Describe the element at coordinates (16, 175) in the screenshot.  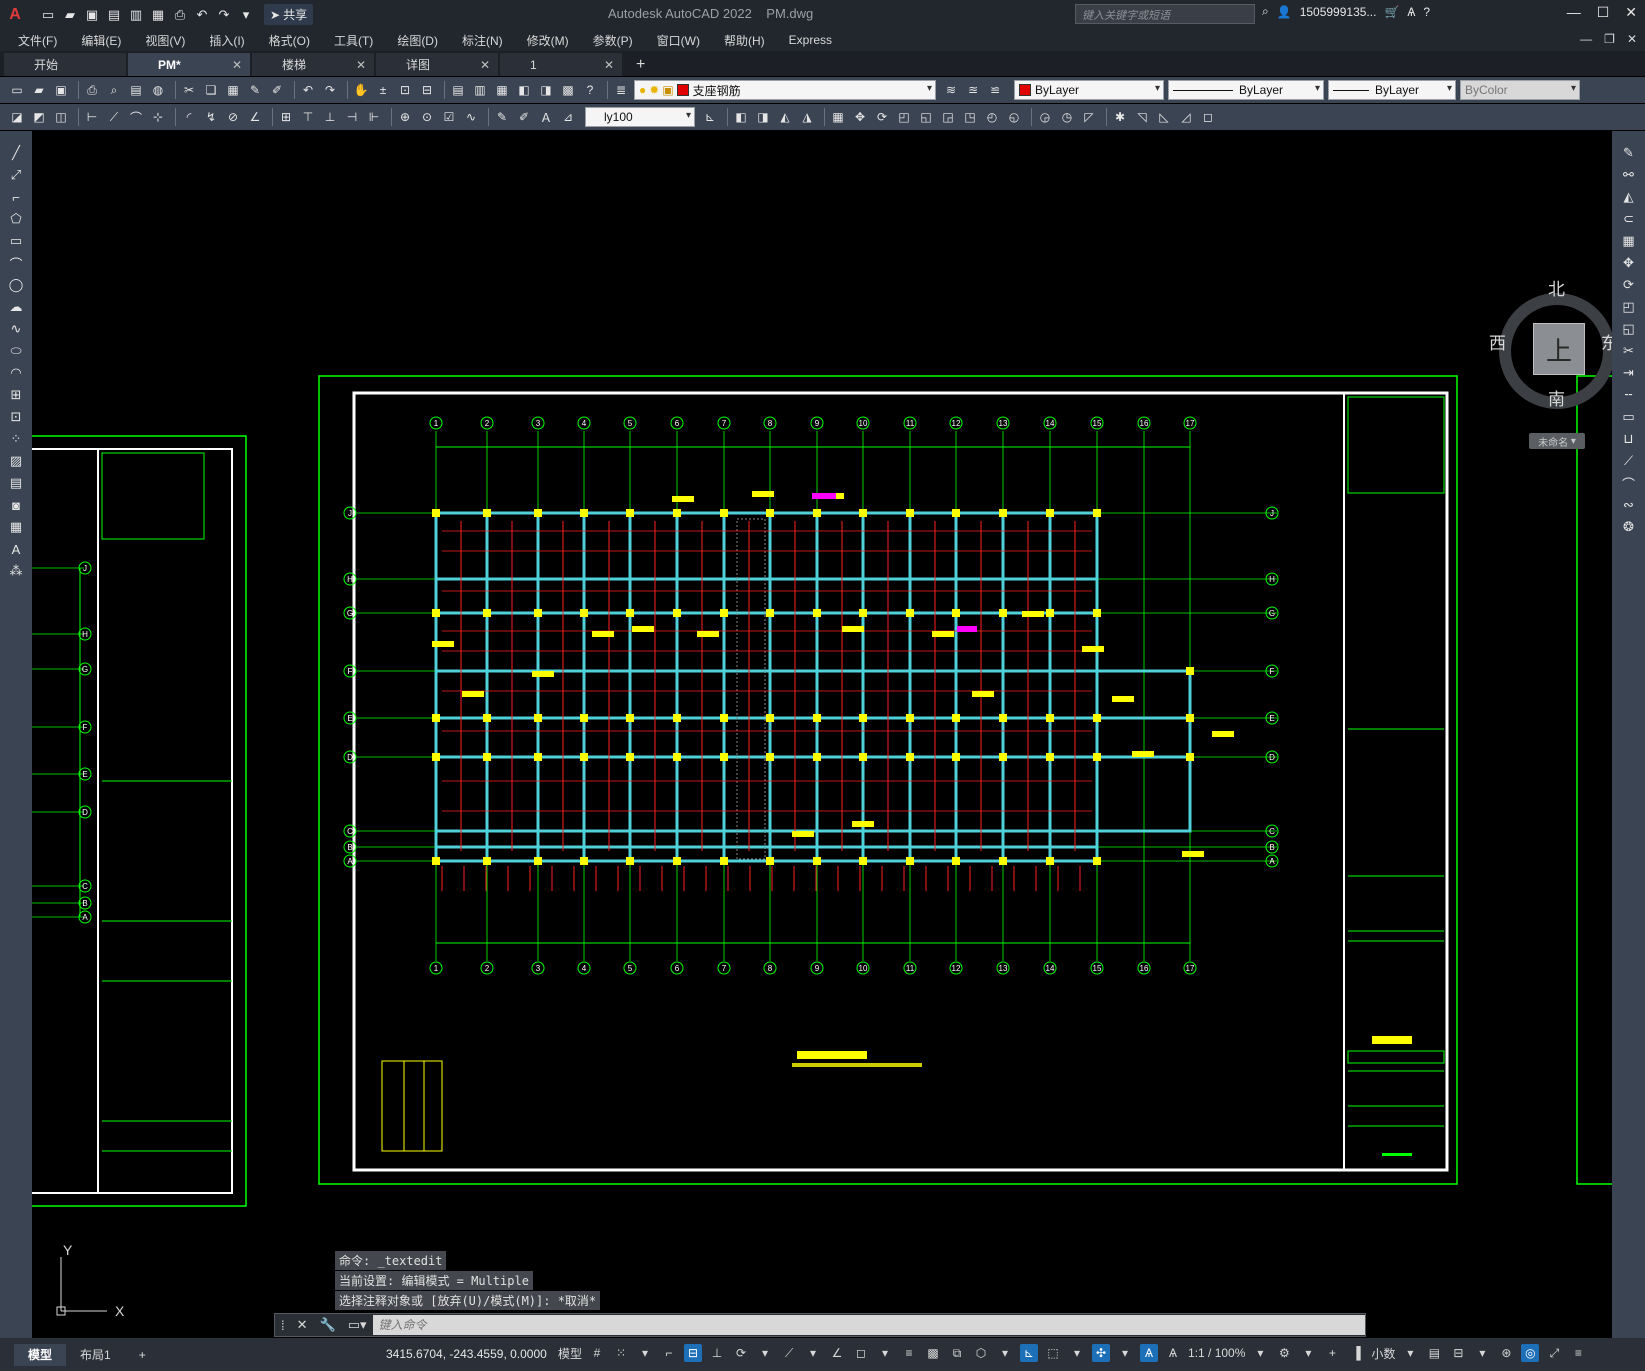
I see `construction-line-icon: ⤢` at that location.